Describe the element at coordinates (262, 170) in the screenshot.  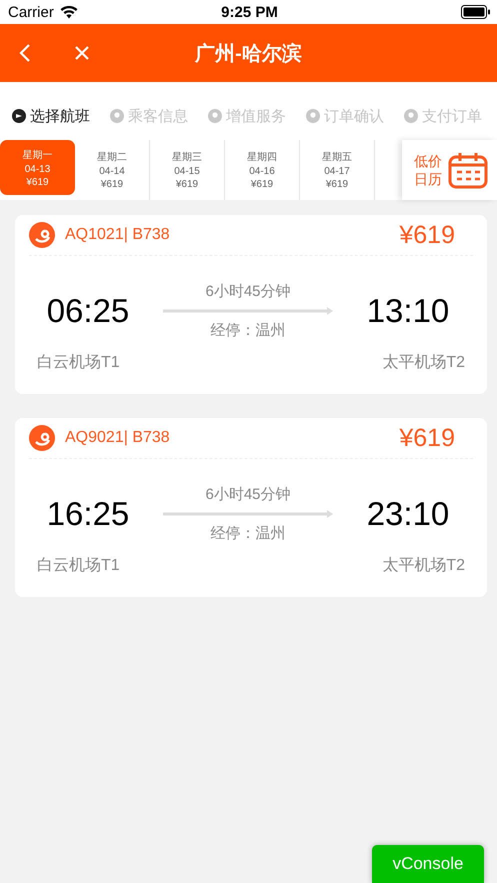
I see `date-tab: 星期四 04-16 ¥619` at that location.